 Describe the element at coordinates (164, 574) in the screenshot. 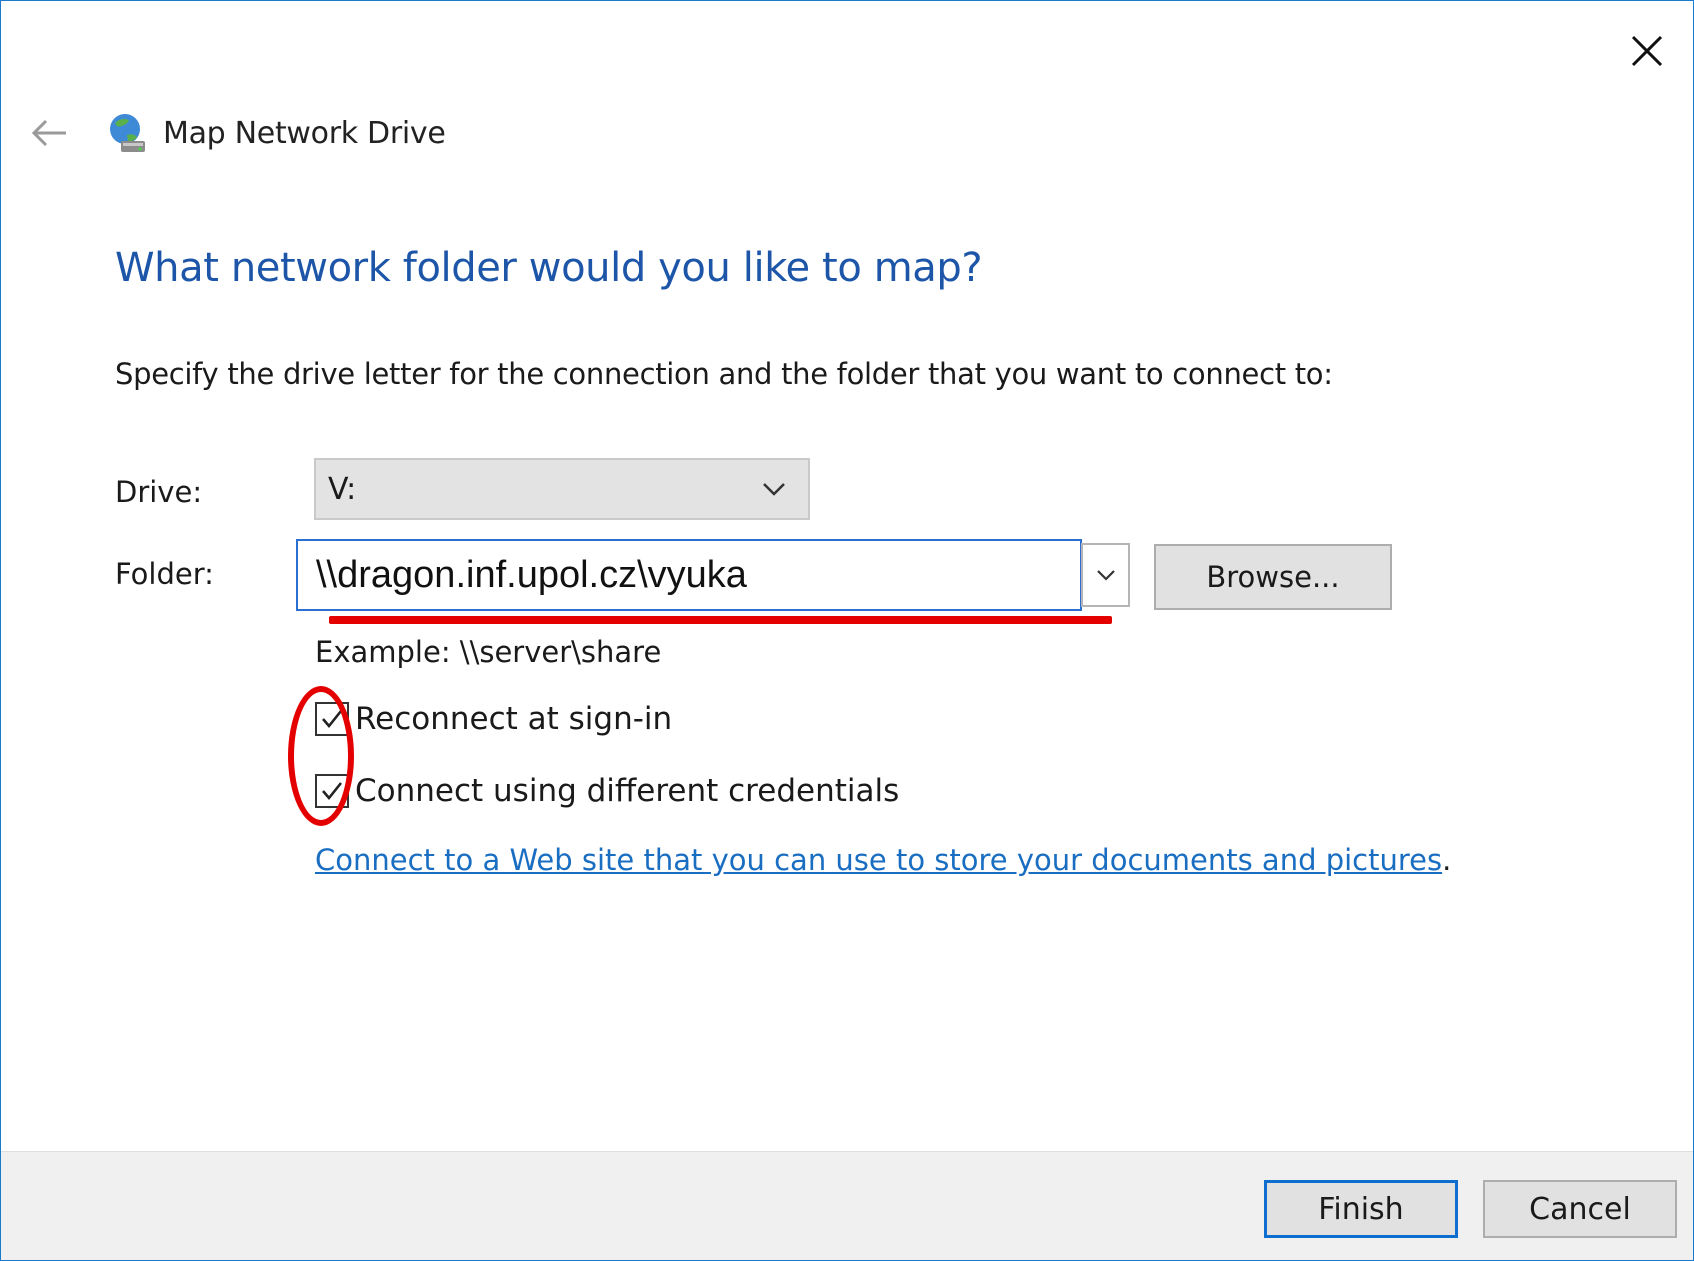

I see `folder-label: Folder:` at that location.